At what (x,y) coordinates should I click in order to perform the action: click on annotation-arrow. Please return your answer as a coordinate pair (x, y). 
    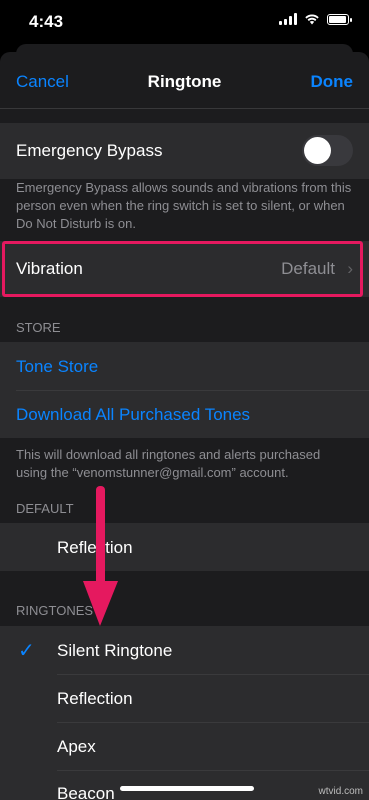
    Looking at the image, I should click on (100, 556).